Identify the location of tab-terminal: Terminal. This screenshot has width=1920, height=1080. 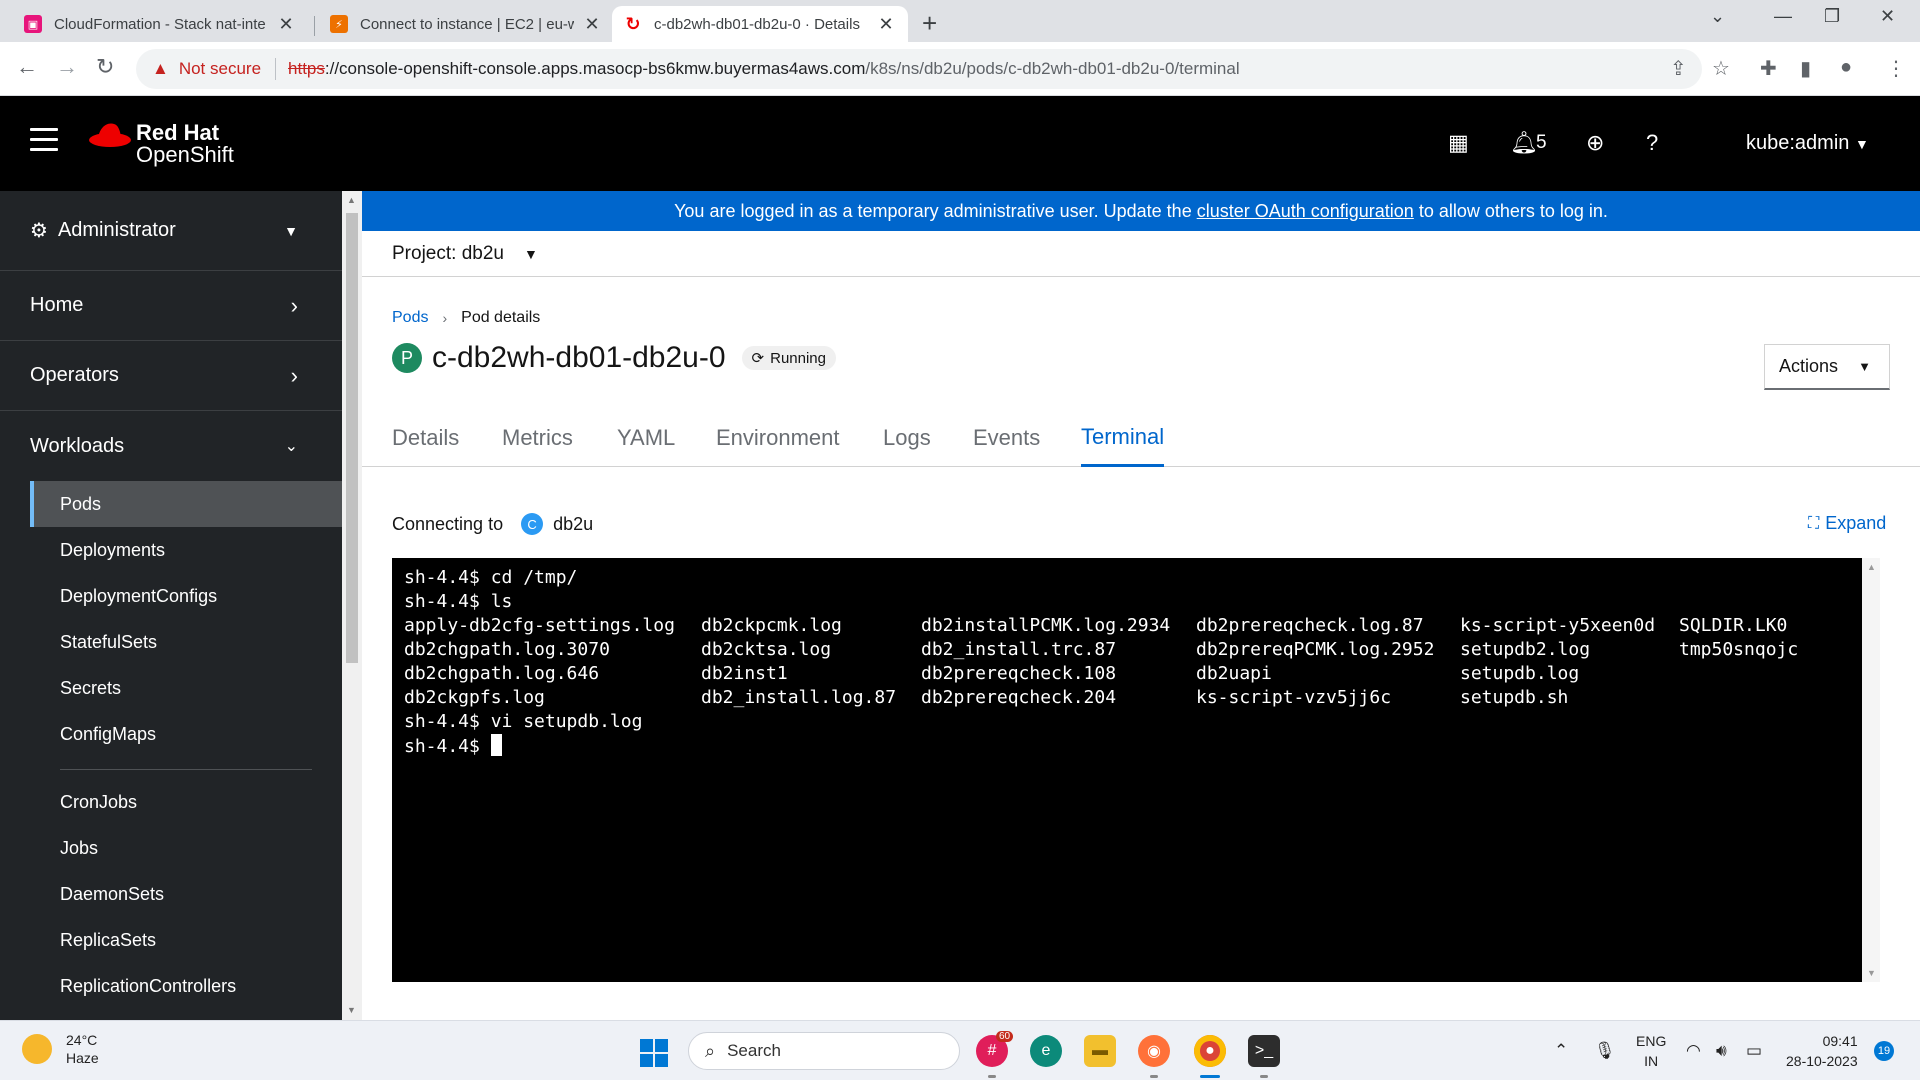
(1123, 438).